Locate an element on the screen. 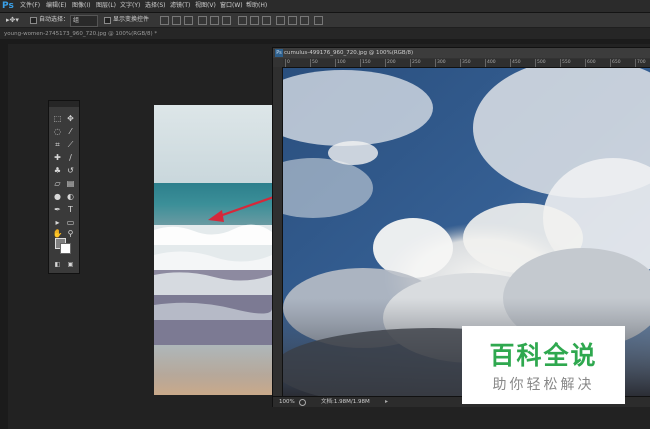 The height and width of the screenshot is (429, 650). ps-document-icon: Ps is located at coordinates (279, 53).